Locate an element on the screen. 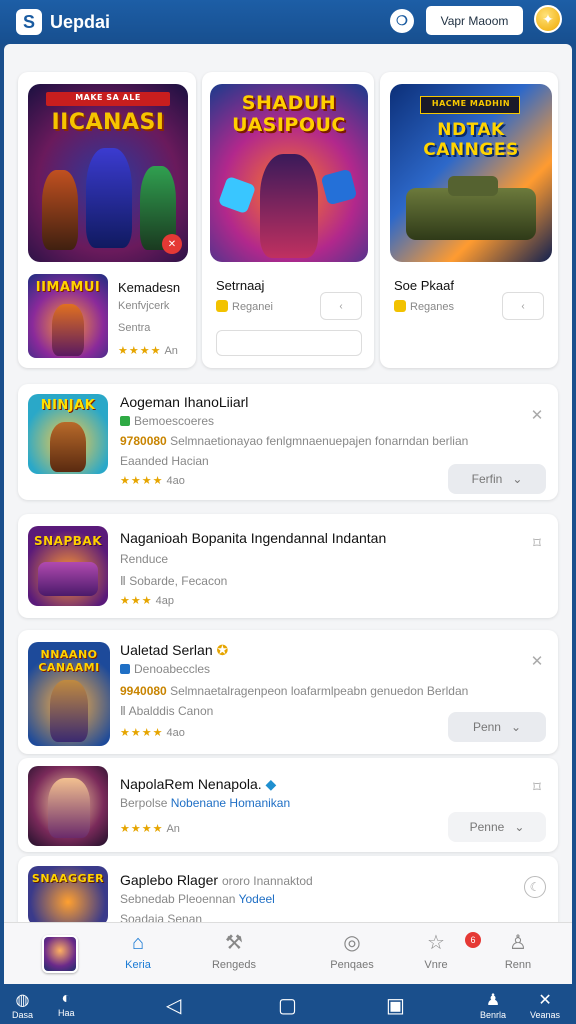 This screenshot has height=1024, width=576. nav-rengeds: ⚒ Rengeds is located at coordinates (234, 951).